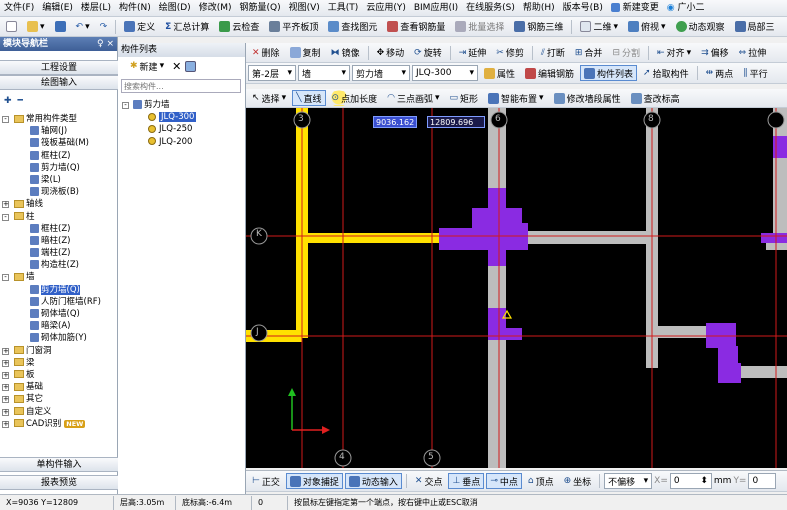 The image size is (787, 510). I want to click on tree-item: 梁(L), so click(59, 180).